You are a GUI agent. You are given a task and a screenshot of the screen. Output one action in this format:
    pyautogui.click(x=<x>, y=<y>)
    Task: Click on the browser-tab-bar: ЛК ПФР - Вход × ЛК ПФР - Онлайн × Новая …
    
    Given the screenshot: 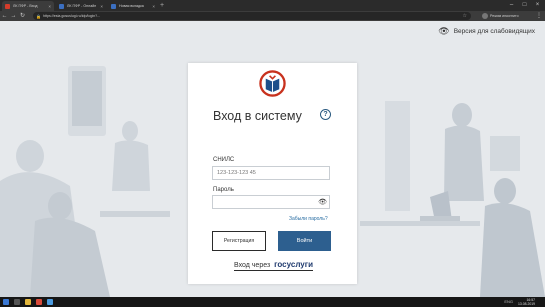 What is the action you would take?
    pyautogui.click(x=272, y=5)
    